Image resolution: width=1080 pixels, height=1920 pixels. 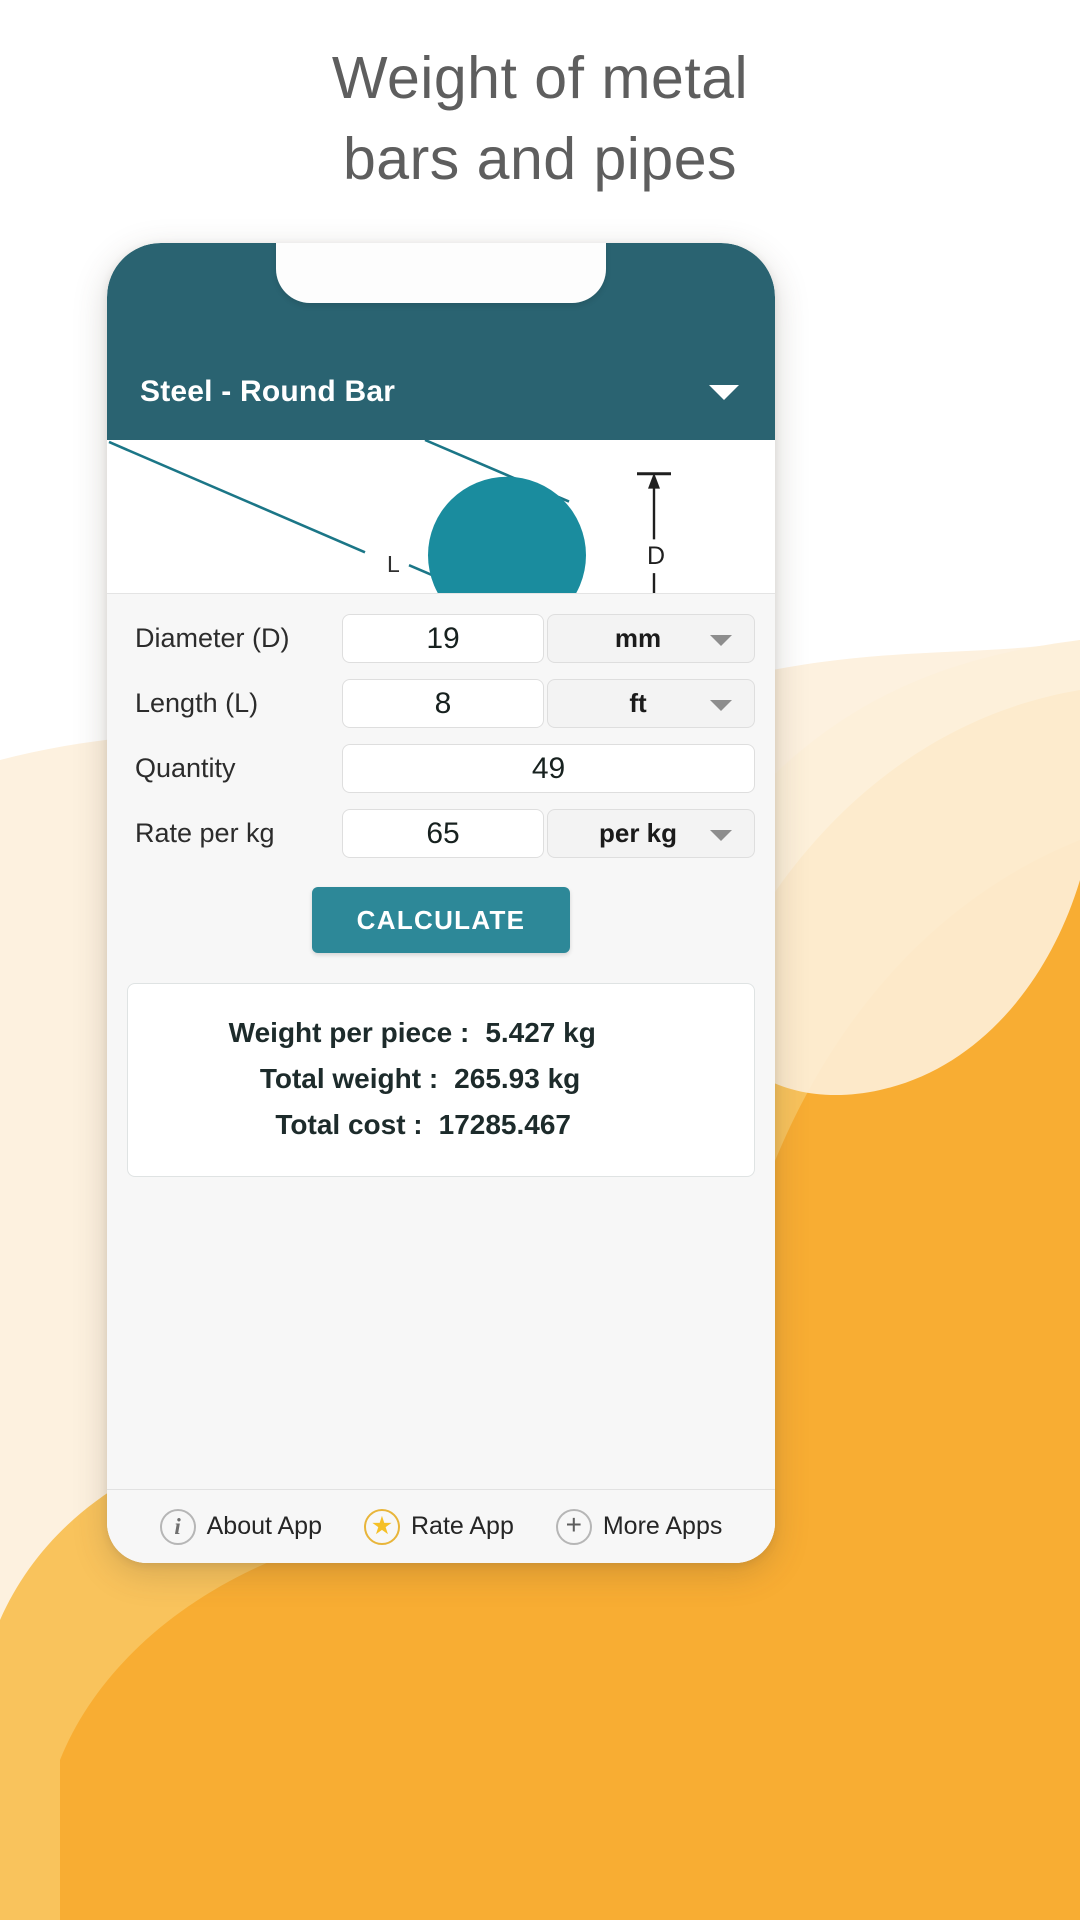 What do you see at coordinates (264, 1526) in the screenshot?
I see `nav-label-about-app: About App` at bounding box center [264, 1526].